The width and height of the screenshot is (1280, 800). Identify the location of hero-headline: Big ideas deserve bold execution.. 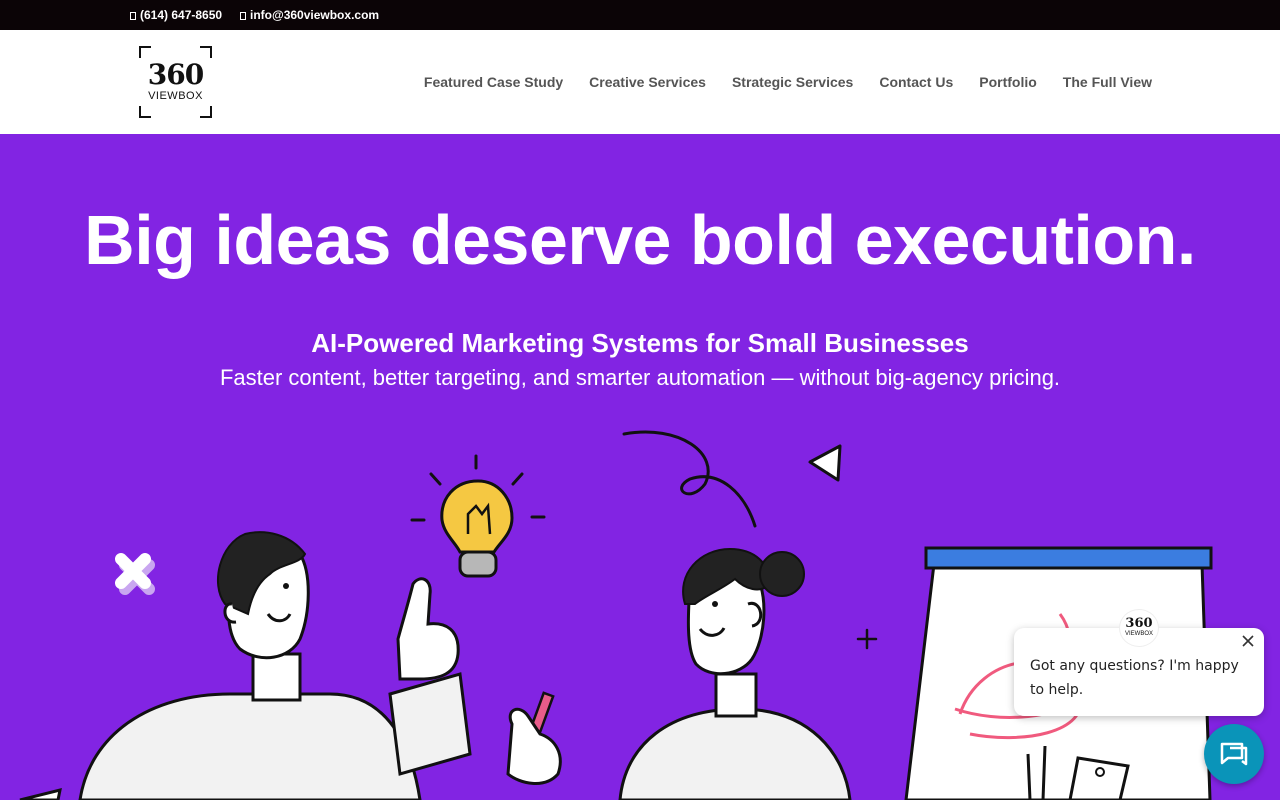
(640, 240).